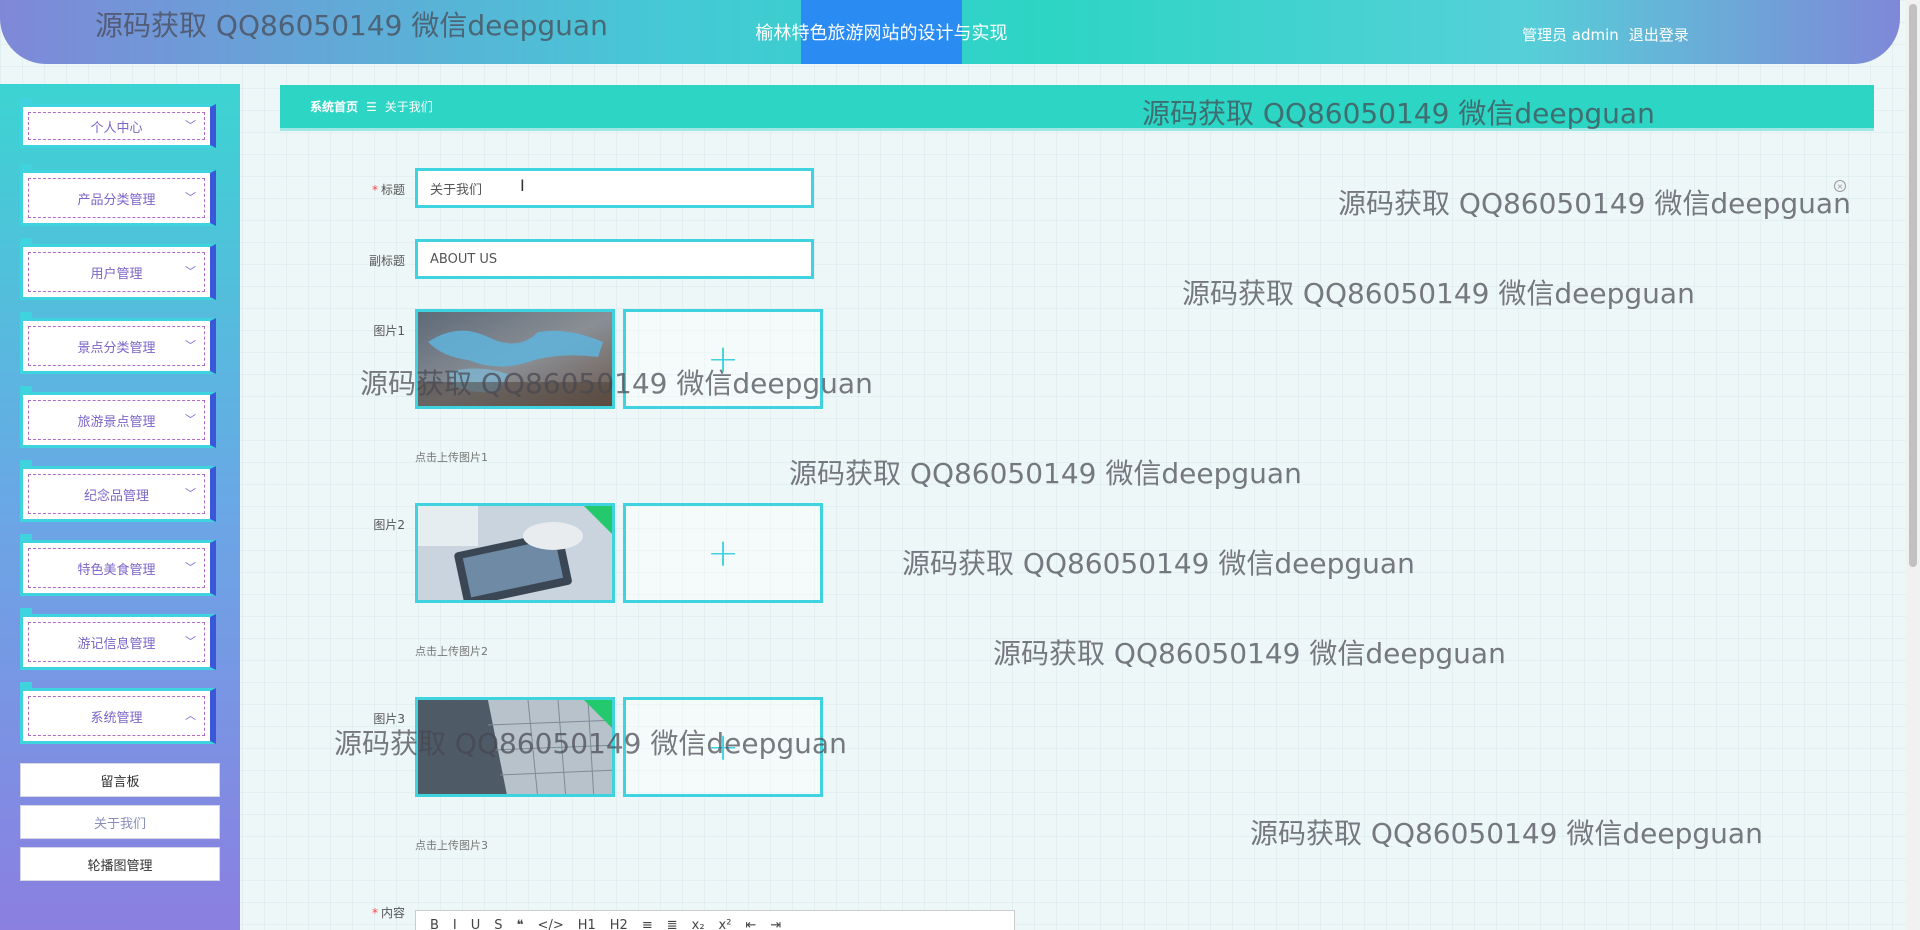  Describe the element at coordinates (392, 913) in the screenshot. I see `content-label-text: 内容` at that location.